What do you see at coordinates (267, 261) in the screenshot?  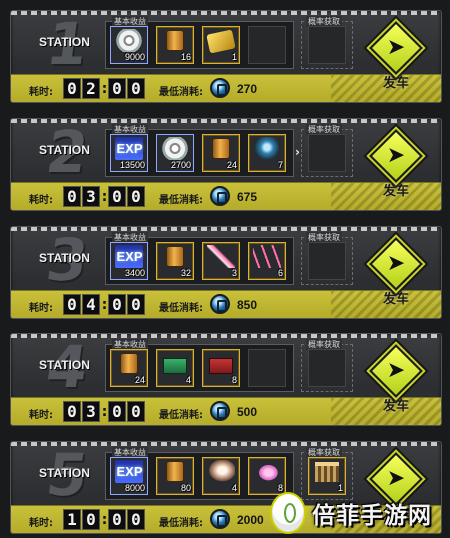 I see `reward-item-slot: 6` at bounding box center [267, 261].